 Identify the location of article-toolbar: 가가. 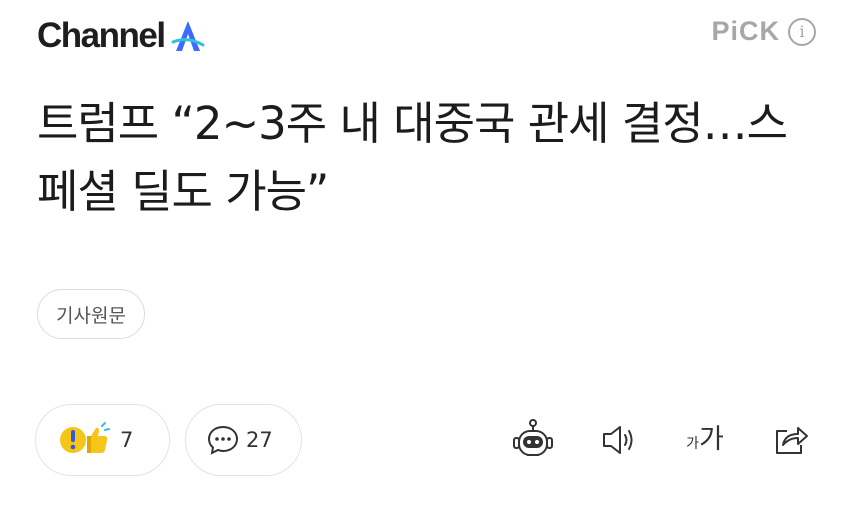
(662, 440).